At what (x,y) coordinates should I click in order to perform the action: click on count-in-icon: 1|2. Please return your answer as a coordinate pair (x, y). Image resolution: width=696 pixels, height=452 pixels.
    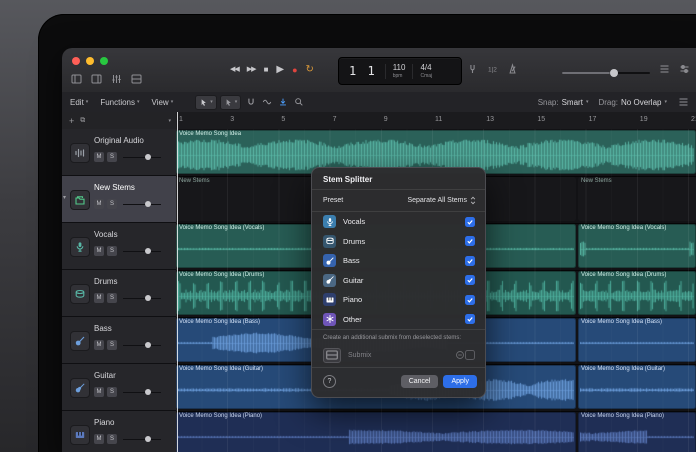
    Looking at the image, I should click on (492, 69).